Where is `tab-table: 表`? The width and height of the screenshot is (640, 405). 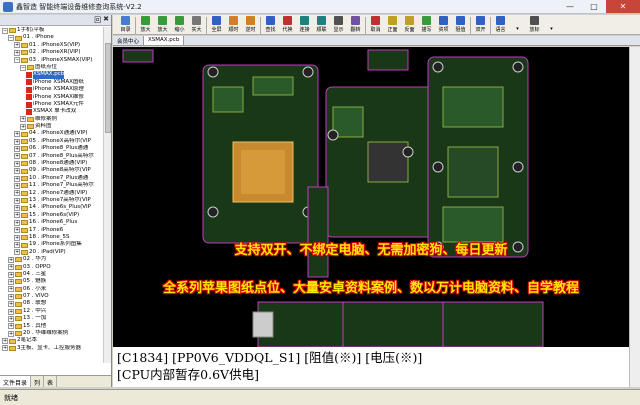
tab-table: 表 is located at coordinates (51, 381).